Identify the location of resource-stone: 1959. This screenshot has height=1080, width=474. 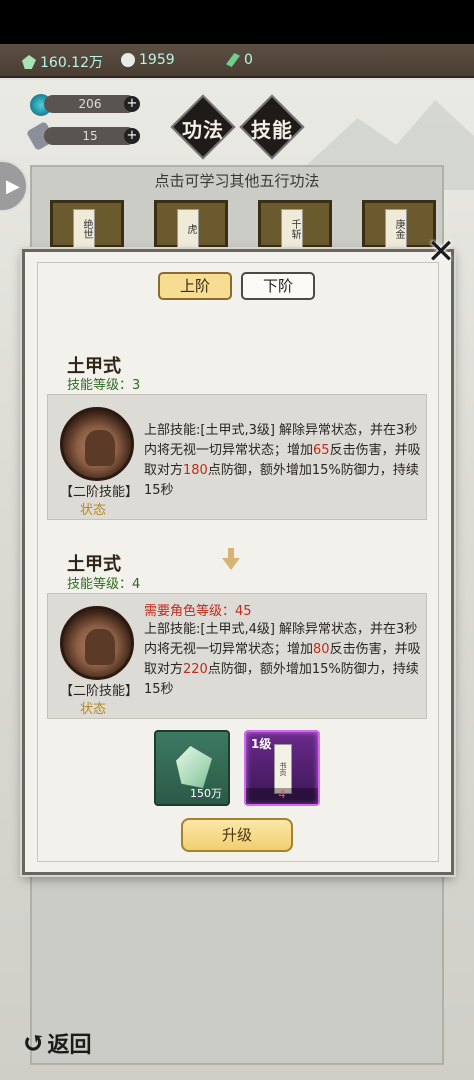
(148, 60).